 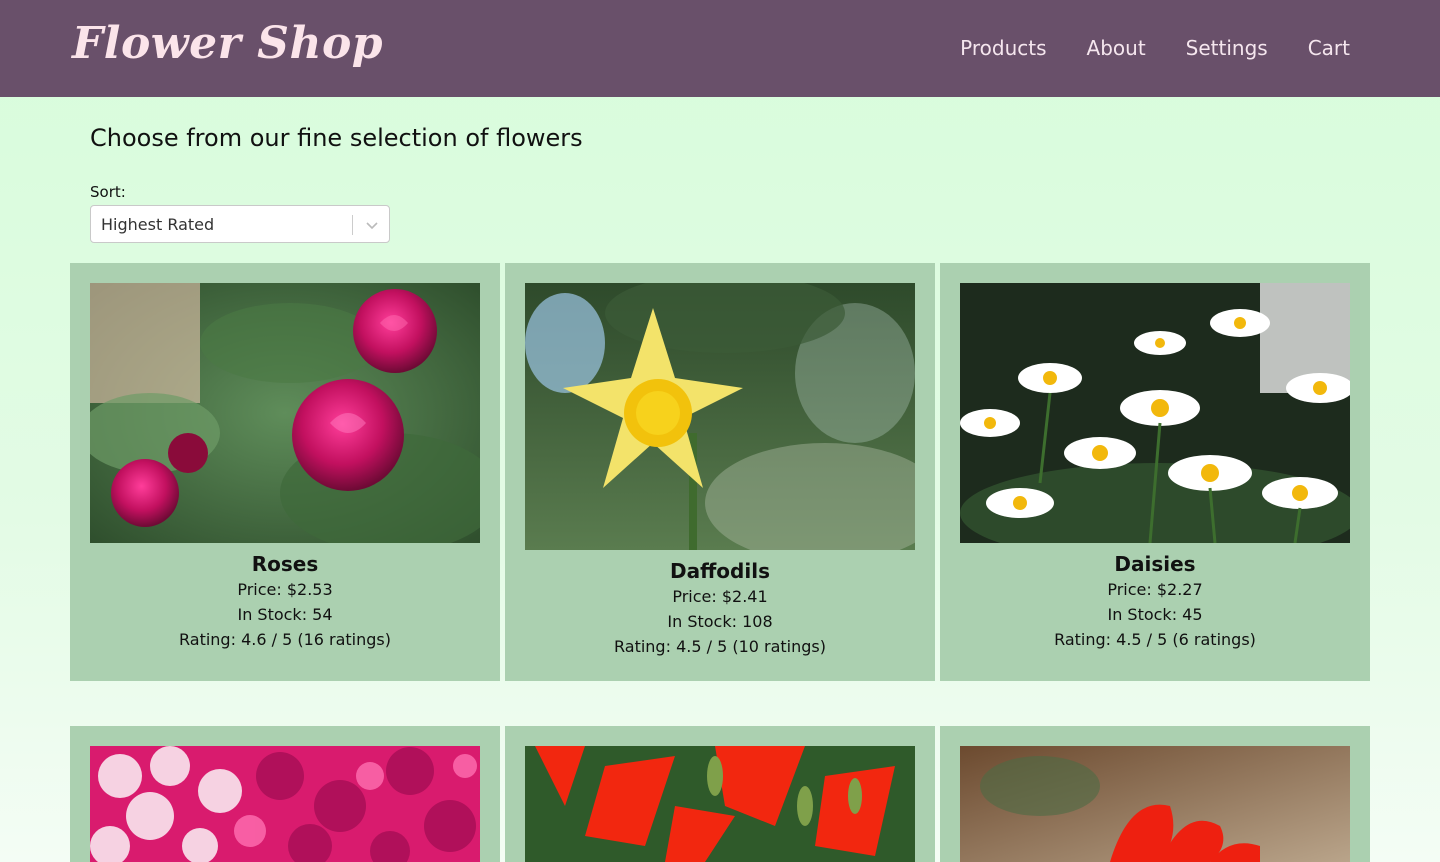 What do you see at coordinates (1329, 48) in the screenshot?
I see `nav-cart: Cart` at bounding box center [1329, 48].